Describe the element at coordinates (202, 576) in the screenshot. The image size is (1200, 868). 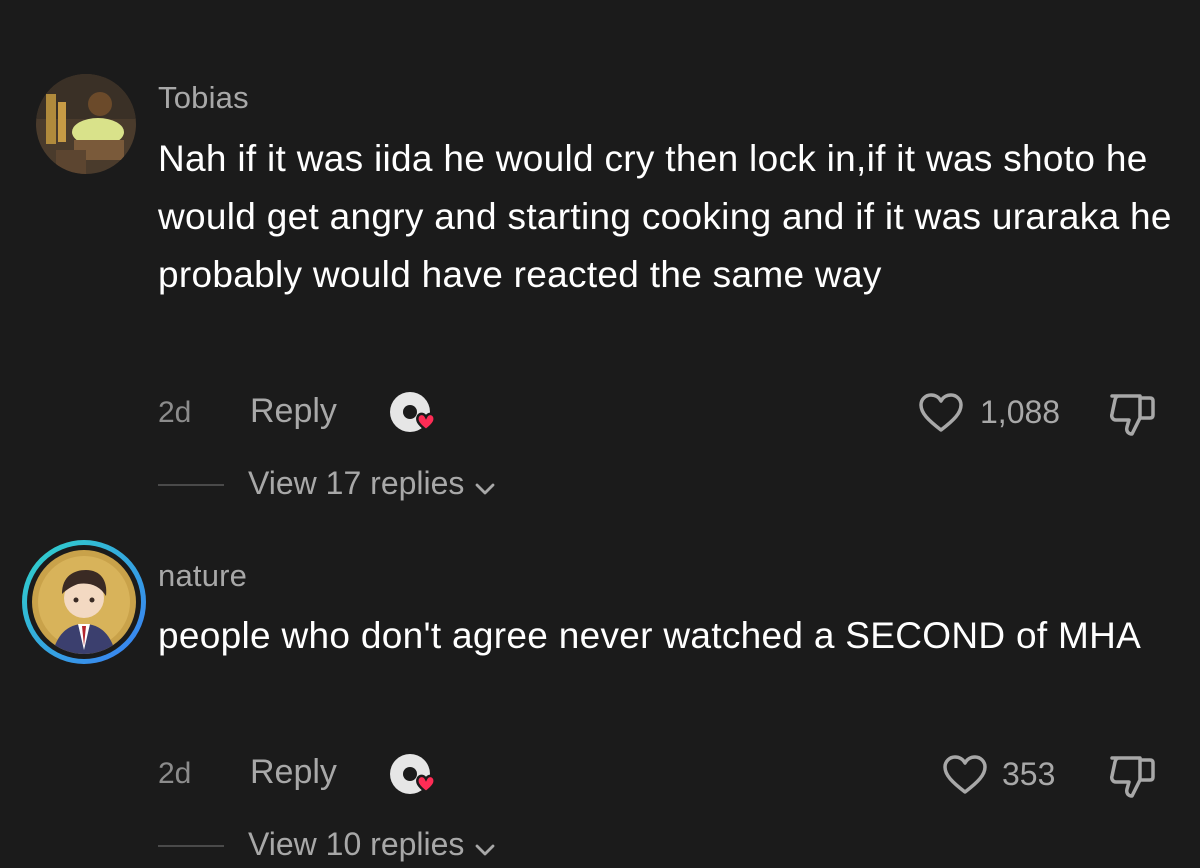
I see `comment-username: nature` at that location.